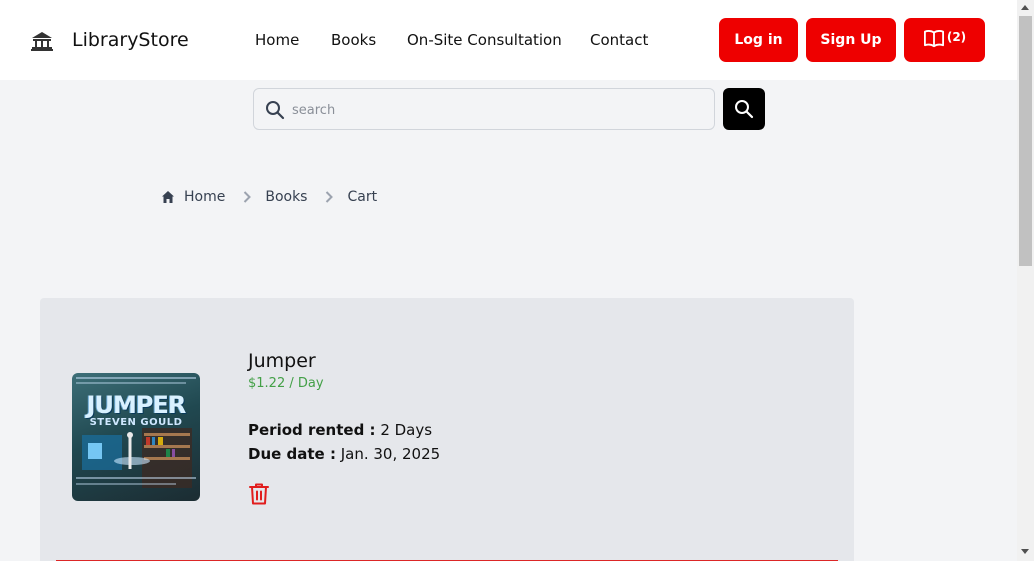 The image size is (1034, 561). Describe the element at coordinates (282, 361) in the screenshot. I see `book-title: Jumper` at that location.